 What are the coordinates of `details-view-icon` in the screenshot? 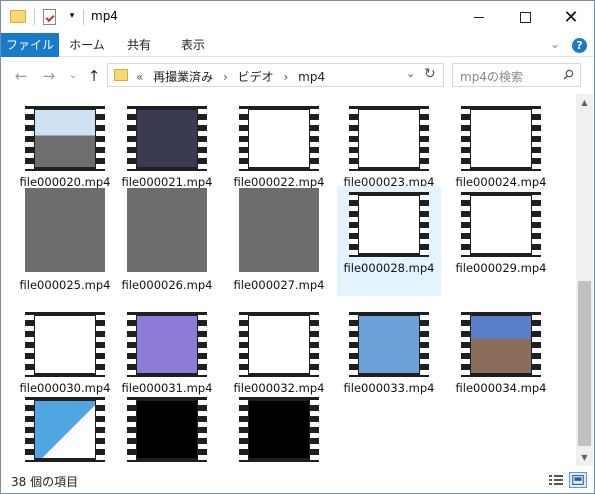 It's located at (556, 480).